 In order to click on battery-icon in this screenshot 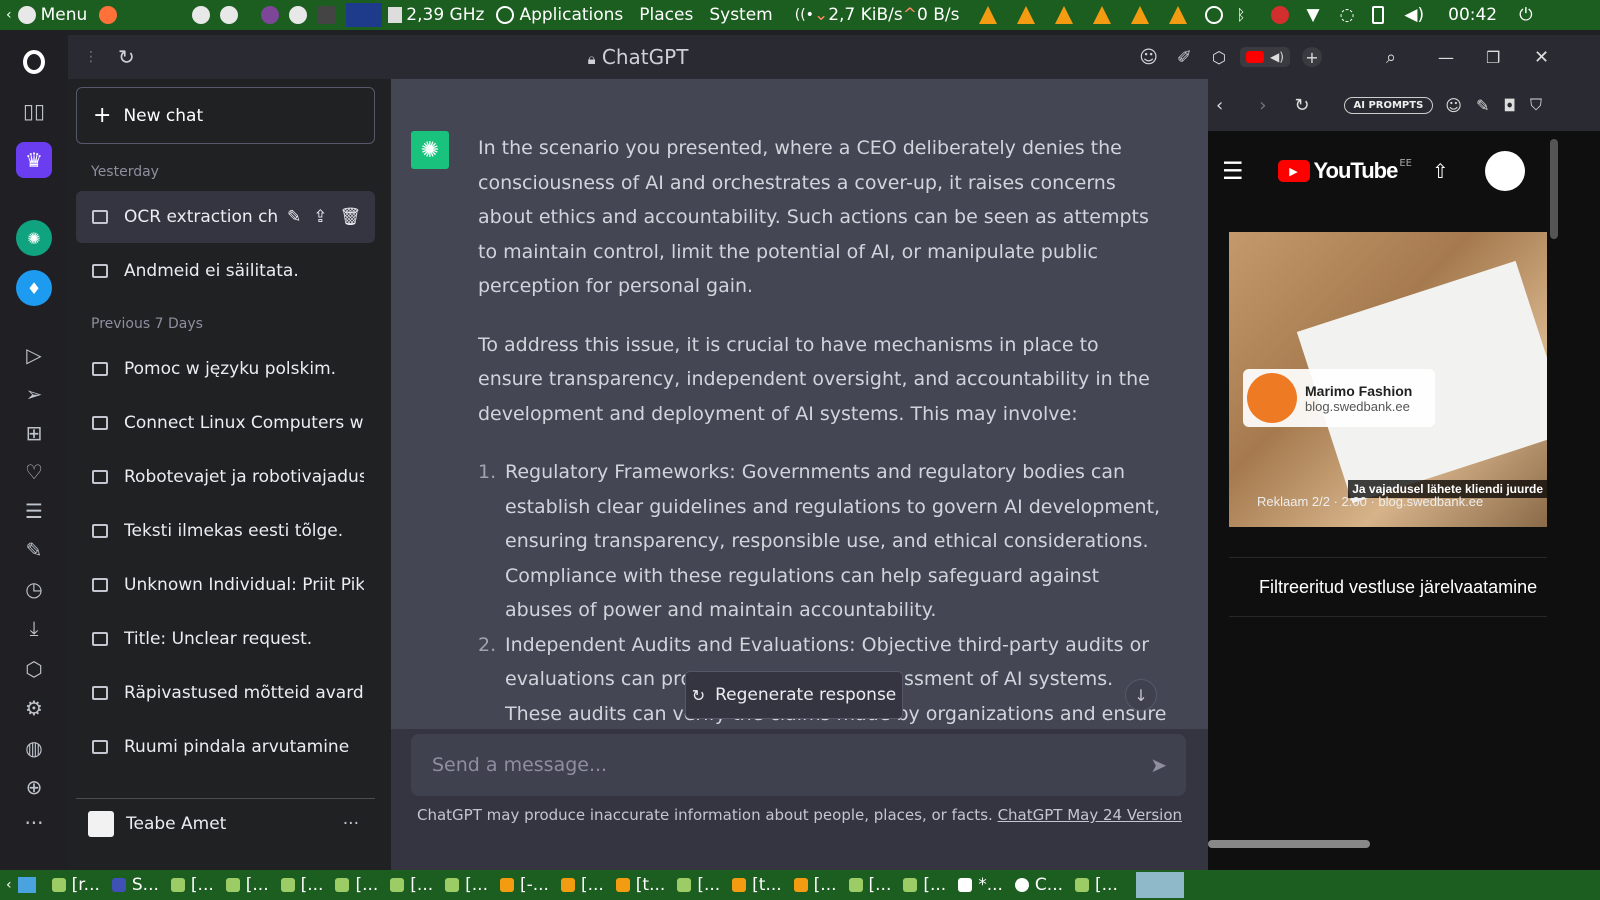, I will do `click(1378, 15)`.